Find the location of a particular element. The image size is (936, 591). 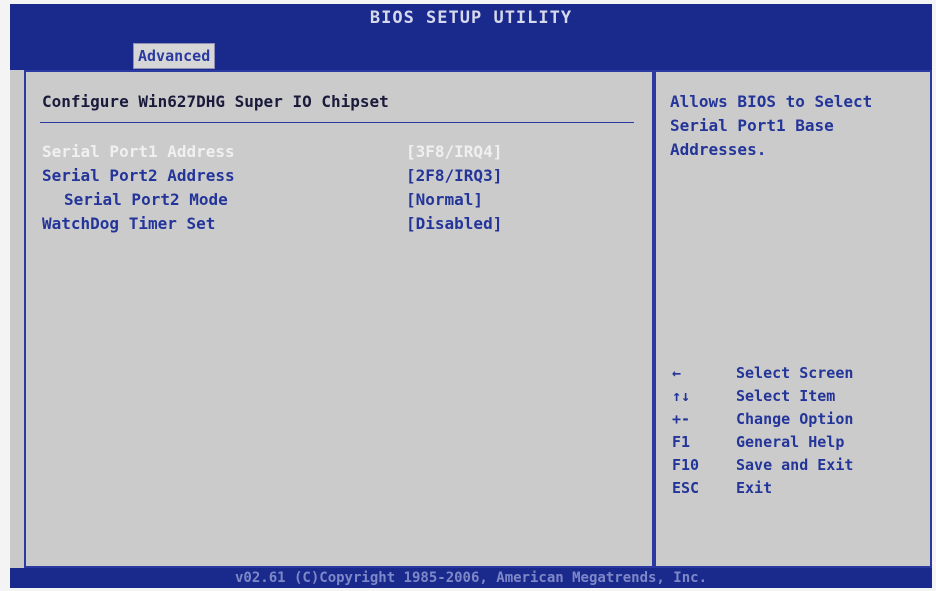

setting-serial-port1-address: Serial Port1 Address is located at coordinates (138, 151).